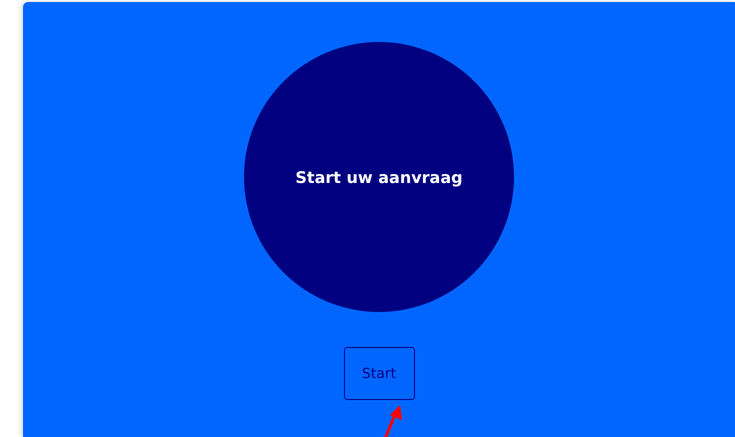 This screenshot has width=735, height=437. Describe the element at coordinates (379, 177) in the screenshot. I see `circle-title: Start uw aanvraag` at that location.